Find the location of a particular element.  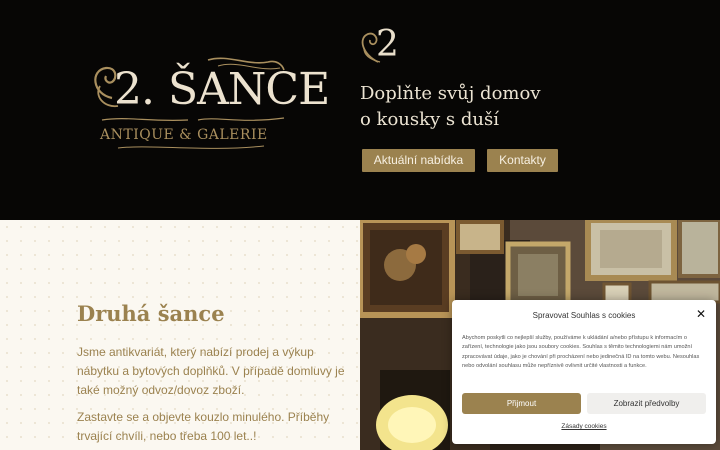

hero-tagline: Doplňte svůj domov o kousky s duší is located at coordinates (480, 107).